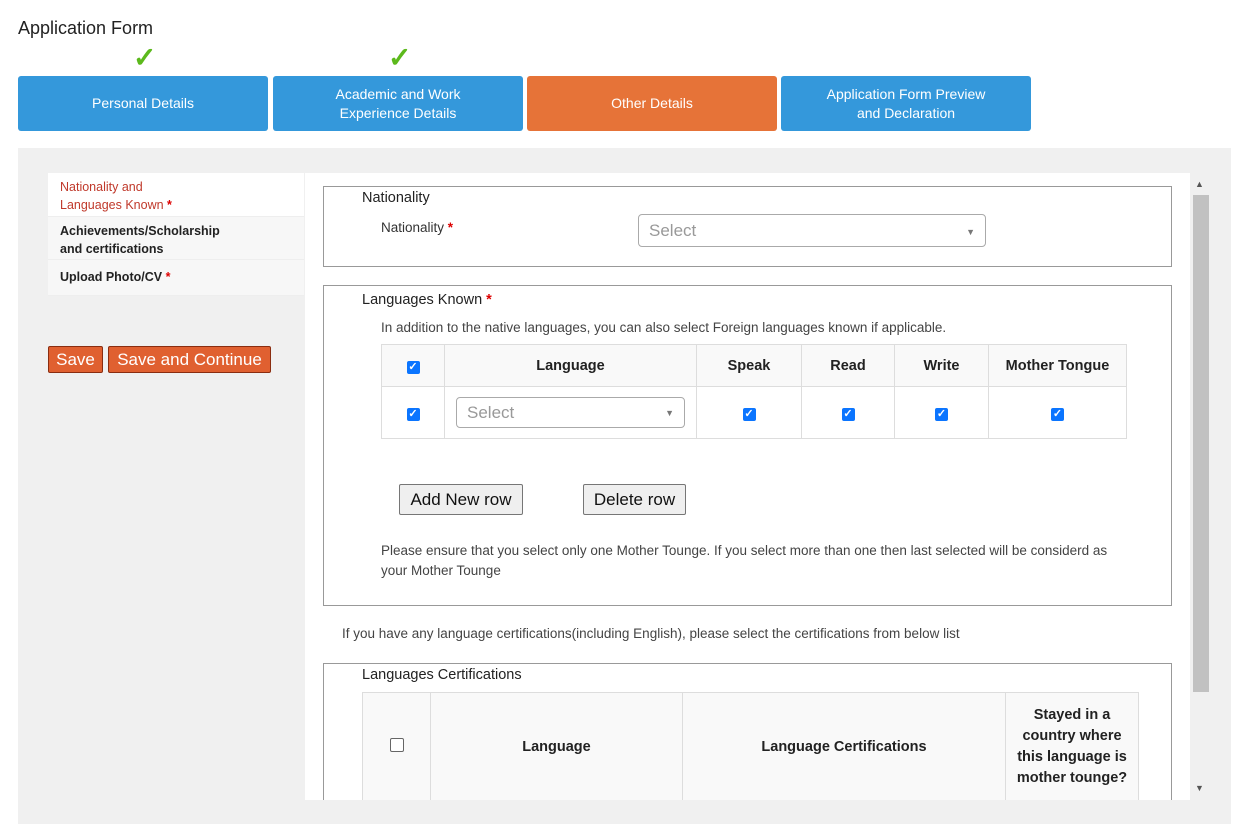  I want to click on column-header-write: Write, so click(941, 365).